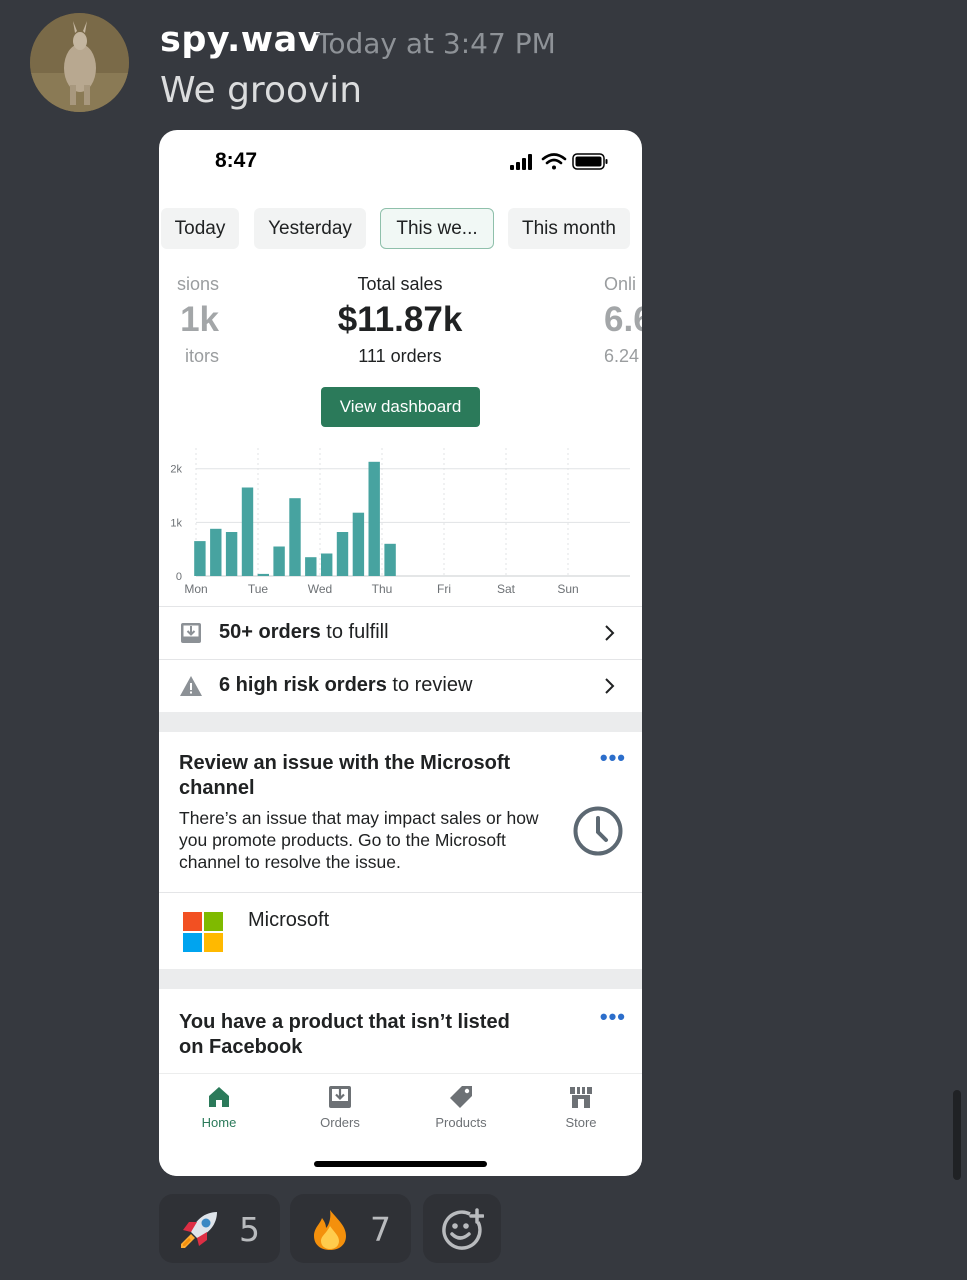 Image resolution: width=967 pixels, height=1280 pixels. I want to click on status-icons, so click(559, 161).